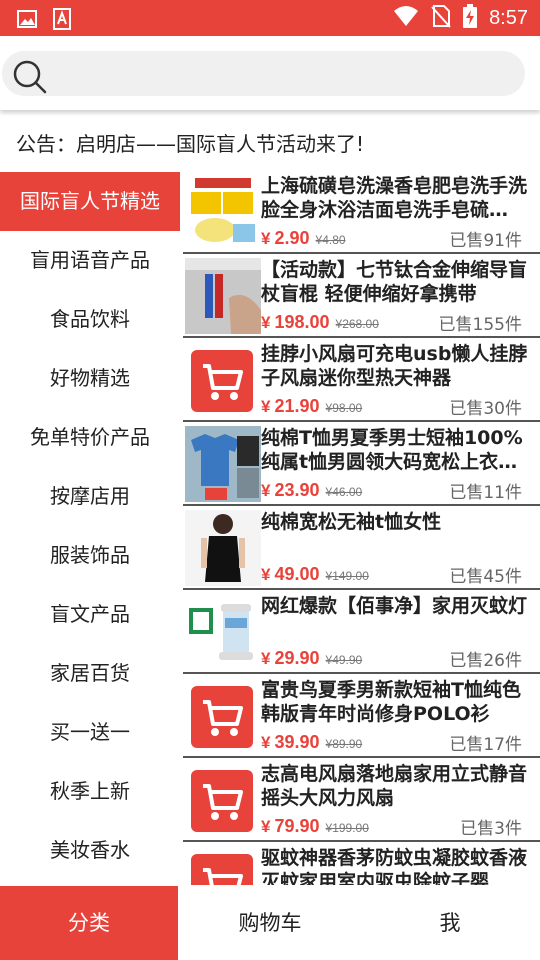 The width and height of the screenshot is (540, 960). Describe the element at coordinates (312, 406) in the screenshot. I see `product-price: ¥21.90 ¥98.00` at that location.